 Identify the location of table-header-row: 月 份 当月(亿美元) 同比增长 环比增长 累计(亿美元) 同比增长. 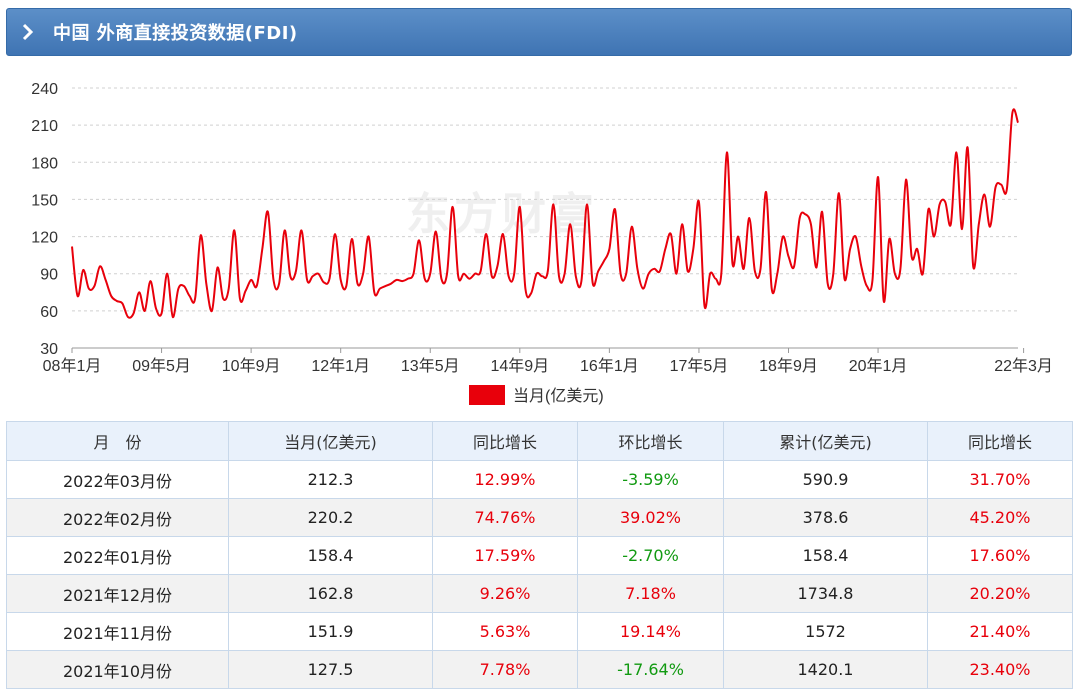
(539, 441).